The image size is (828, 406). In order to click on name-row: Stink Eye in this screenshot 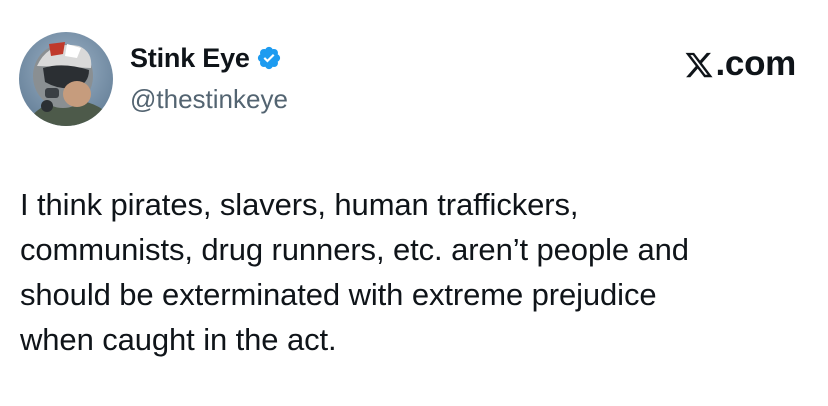, I will do `click(209, 58)`.